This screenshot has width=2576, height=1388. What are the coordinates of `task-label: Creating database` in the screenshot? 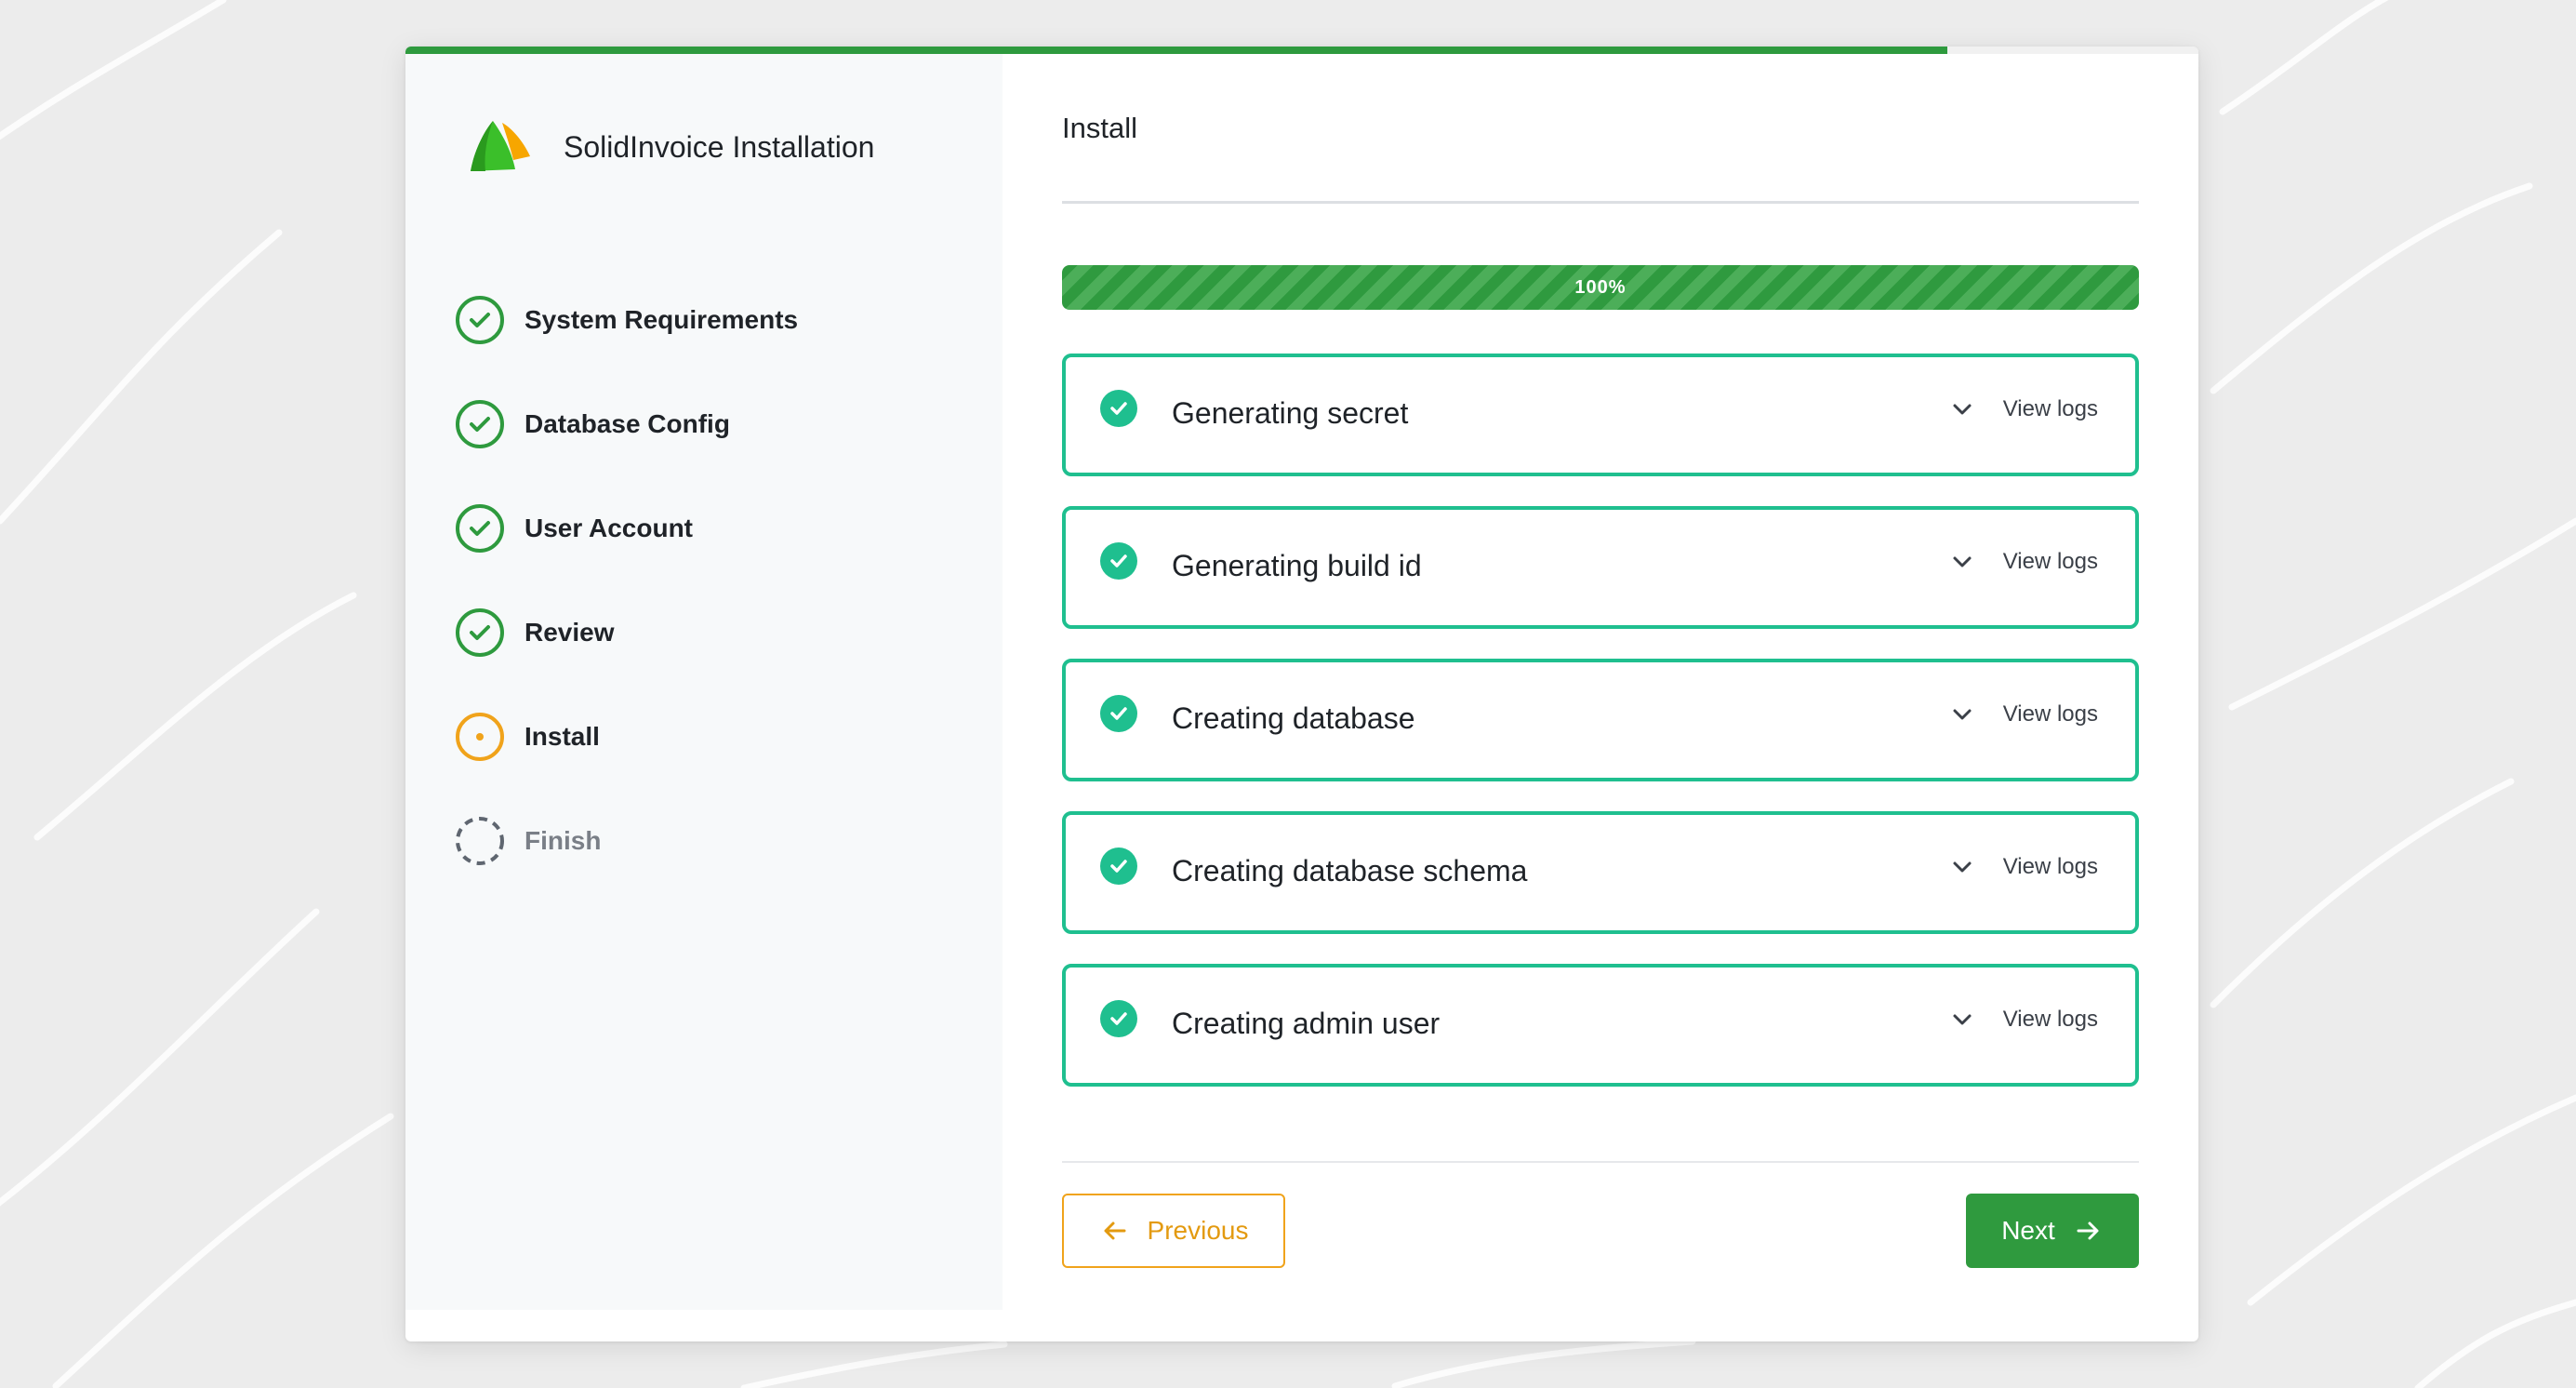 It's located at (1293, 718).